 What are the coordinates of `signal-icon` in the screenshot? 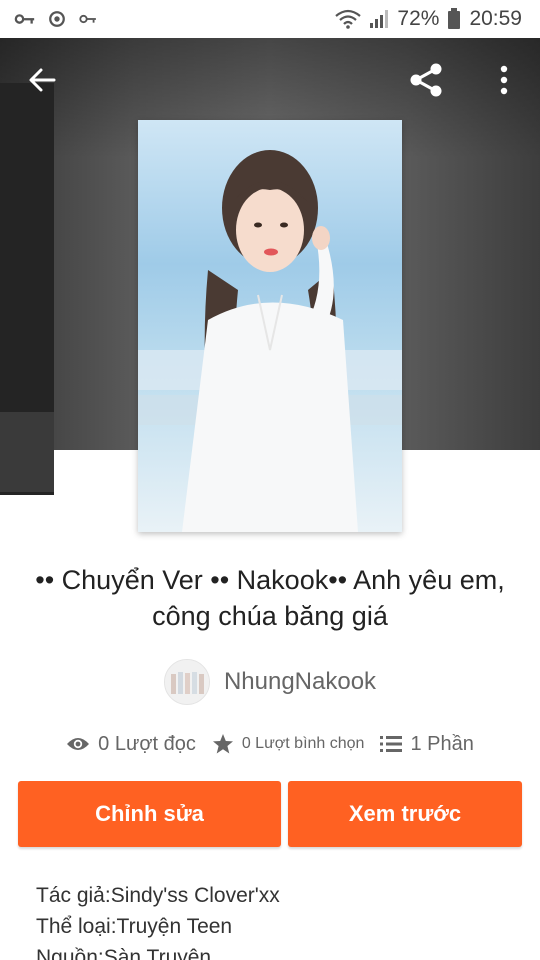 It's located at (379, 19).